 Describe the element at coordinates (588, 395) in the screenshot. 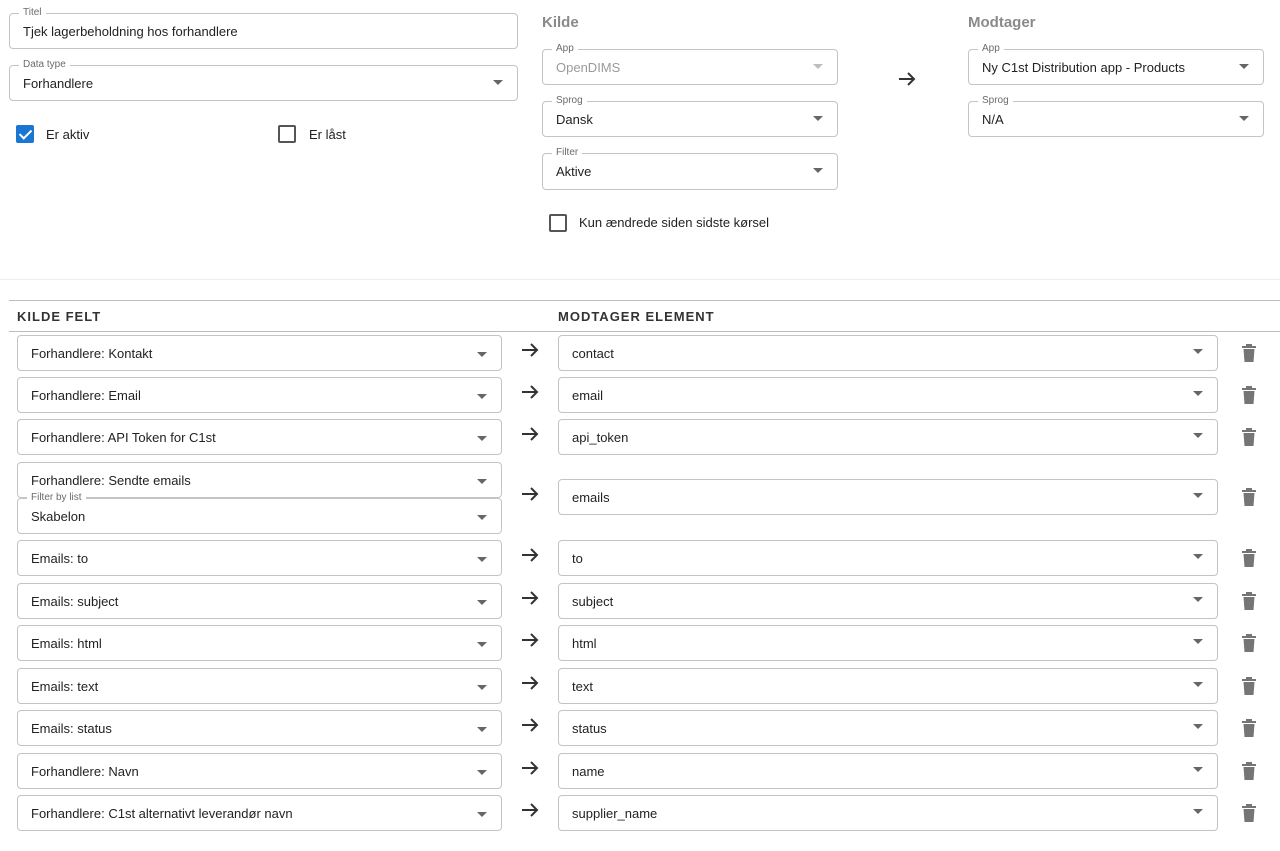

I see `target-element-value: email` at that location.